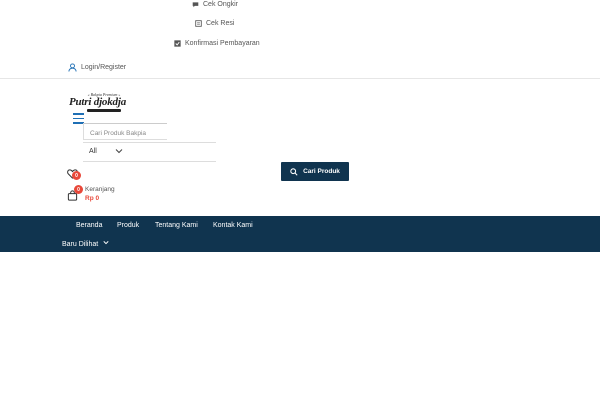 The height and width of the screenshot is (400, 600). I want to click on cek-ongkir-link: Cek Ongkir, so click(215, 4).